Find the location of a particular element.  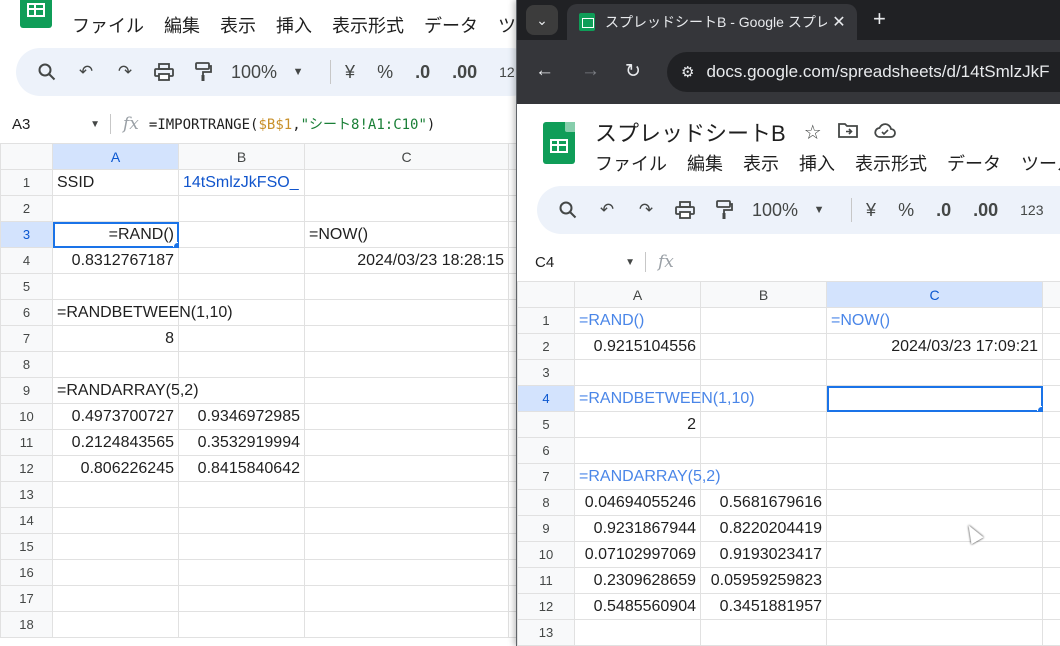

menu-format: 表示形式 is located at coordinates (891, 163).